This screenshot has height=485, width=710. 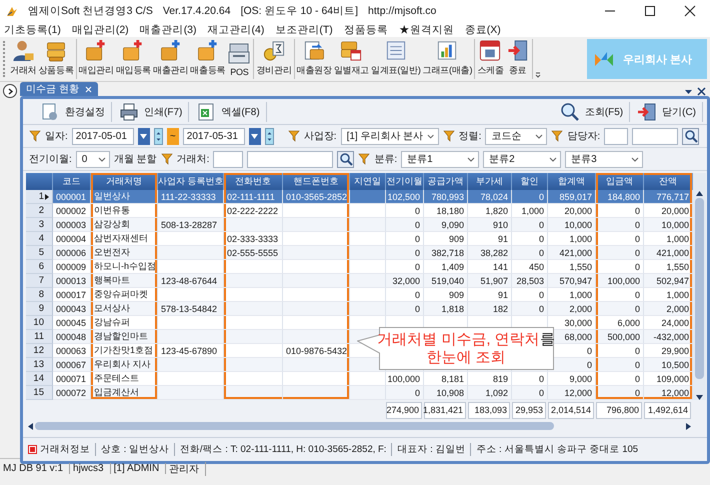 I want to click on menu-item: 매출관리(3), so click(x=168, y=29).